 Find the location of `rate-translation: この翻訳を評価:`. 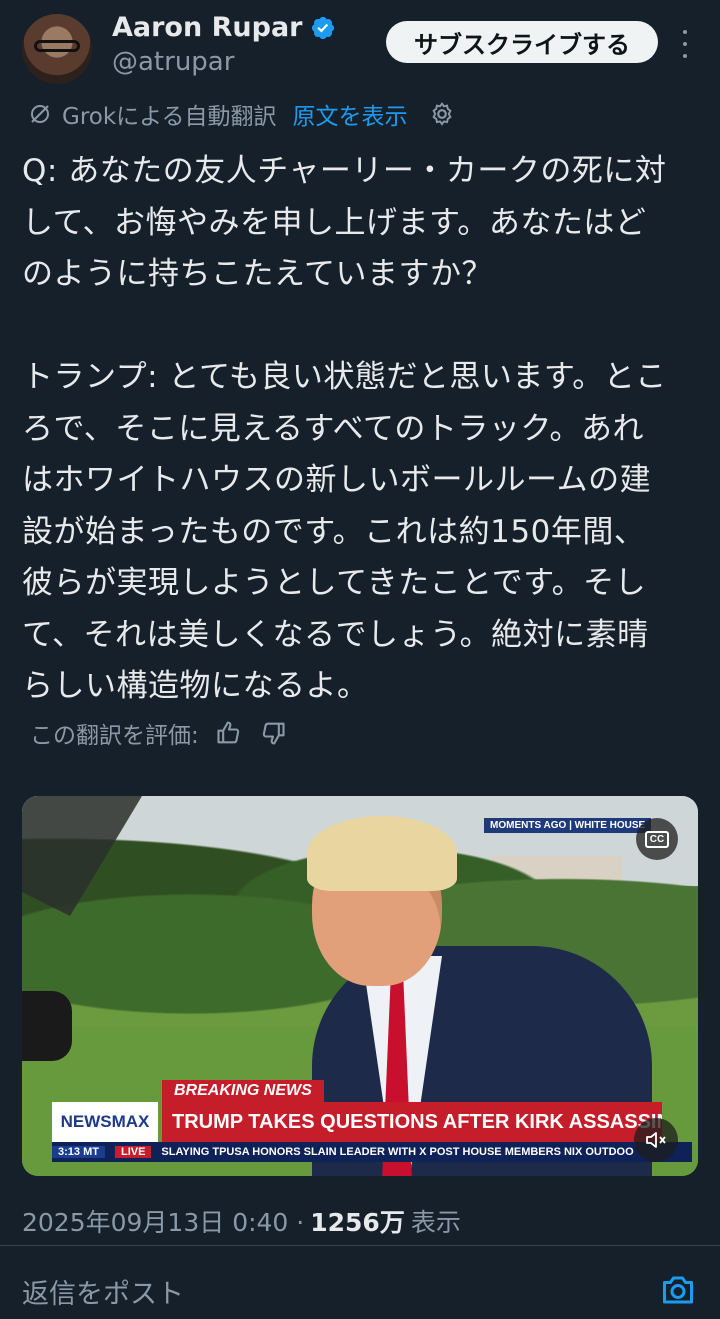

rate-translation: この翻訳を評価: is located at coordinates (158, 733).